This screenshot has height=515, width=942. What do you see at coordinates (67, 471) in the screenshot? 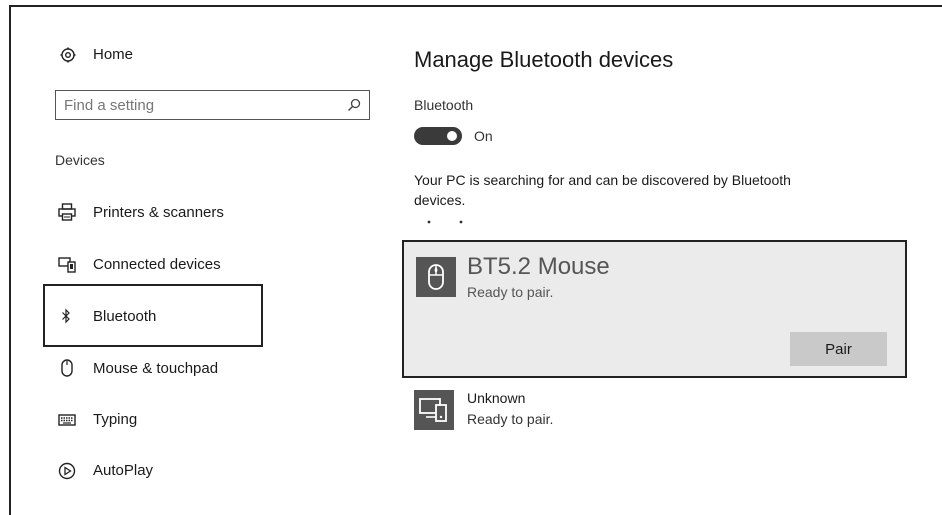
I see `autoplay-icon` at bounding box center [67, 471].